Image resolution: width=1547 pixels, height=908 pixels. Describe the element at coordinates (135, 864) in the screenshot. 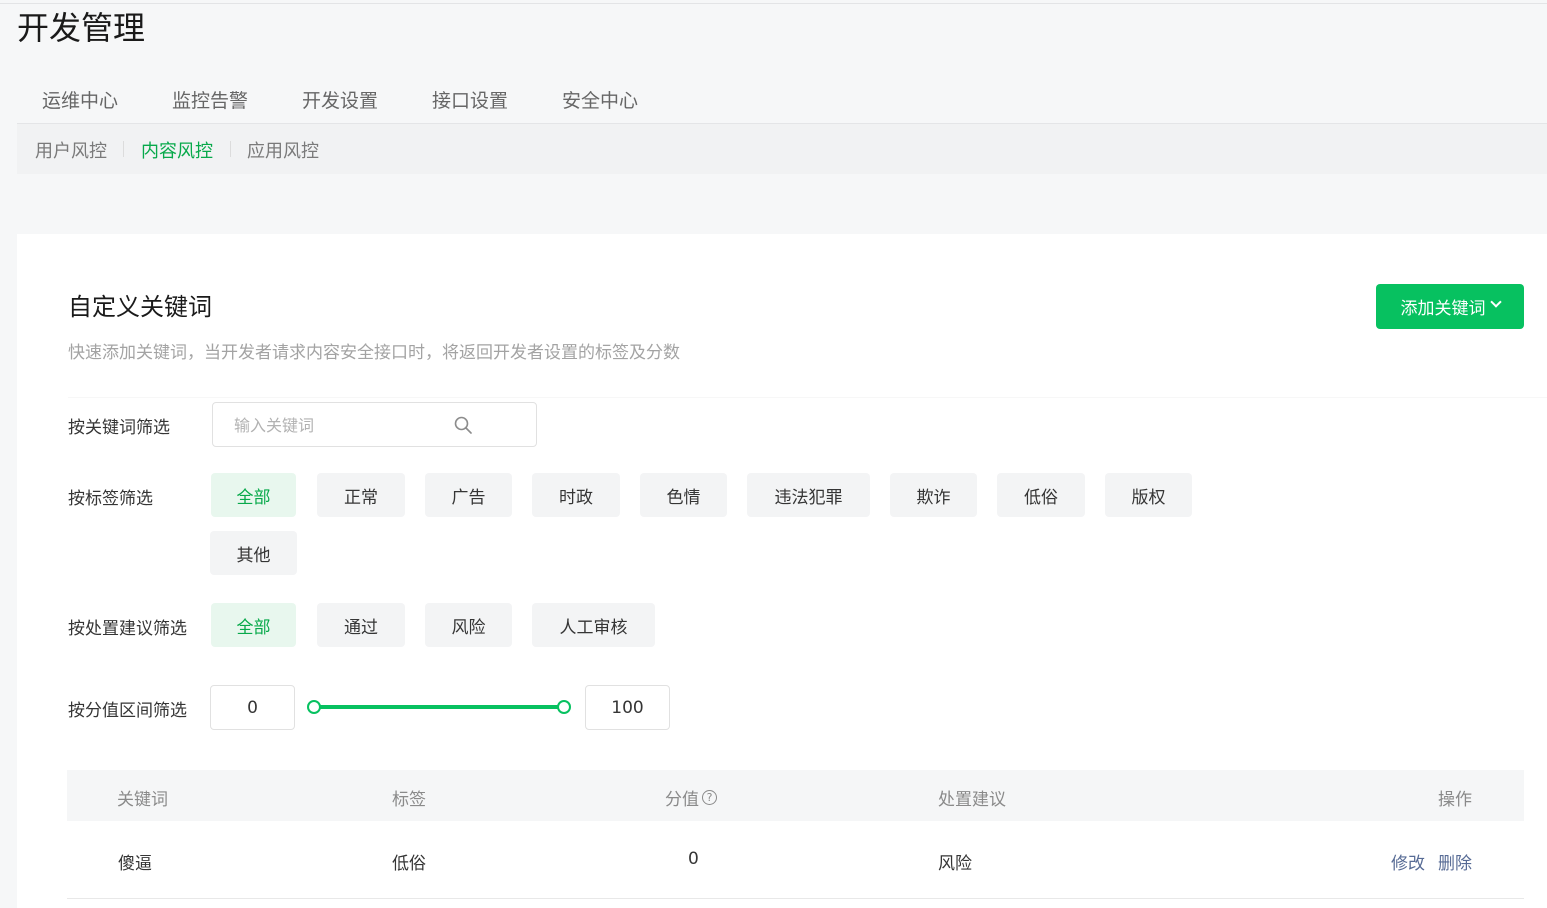

I see `cell-keyword: 傻逼` at that location.